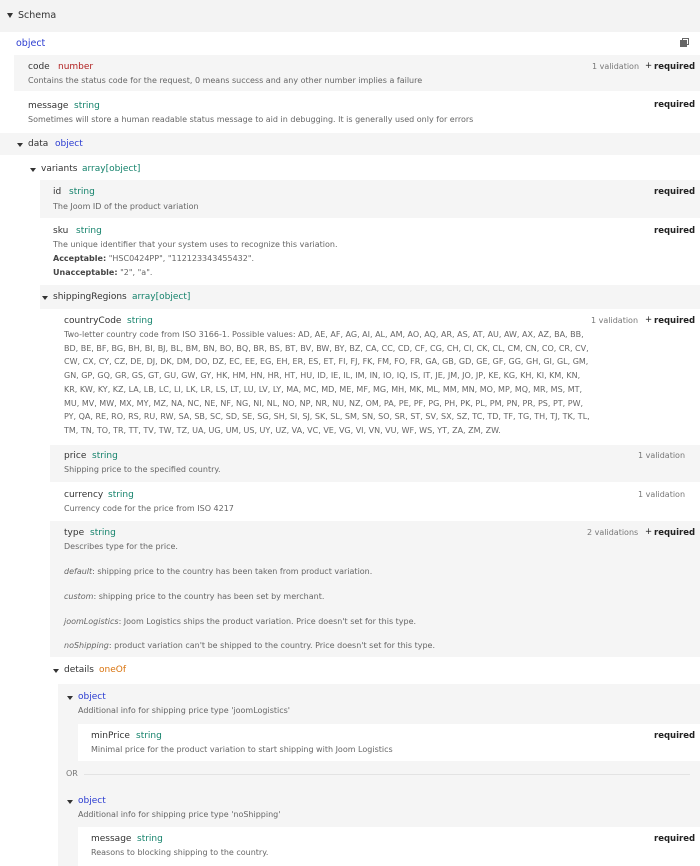  Describe the element at coordinates (110, 736) in the screenshot. I see `property-name: minPrice` at that location.